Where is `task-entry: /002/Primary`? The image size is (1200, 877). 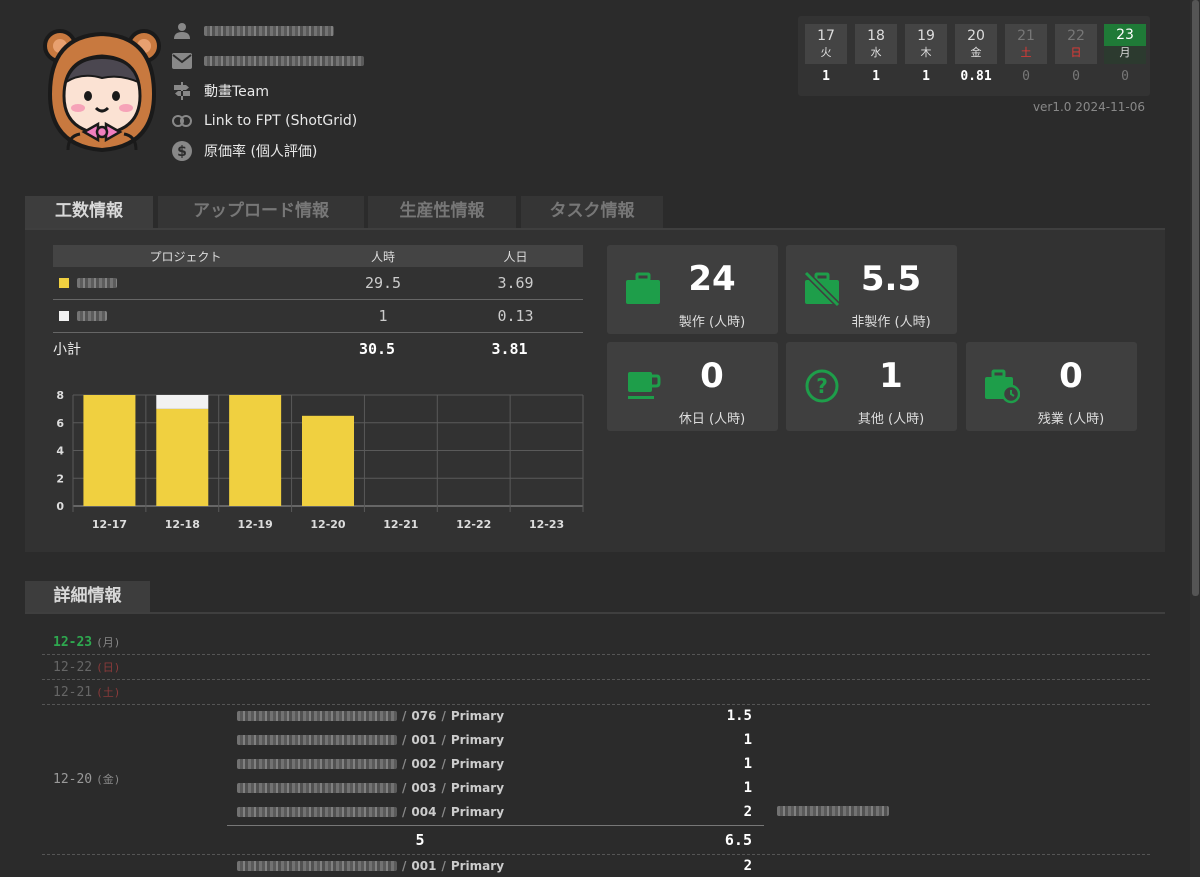
task-entry: /002/Primary is located at coordinates (370, 764).